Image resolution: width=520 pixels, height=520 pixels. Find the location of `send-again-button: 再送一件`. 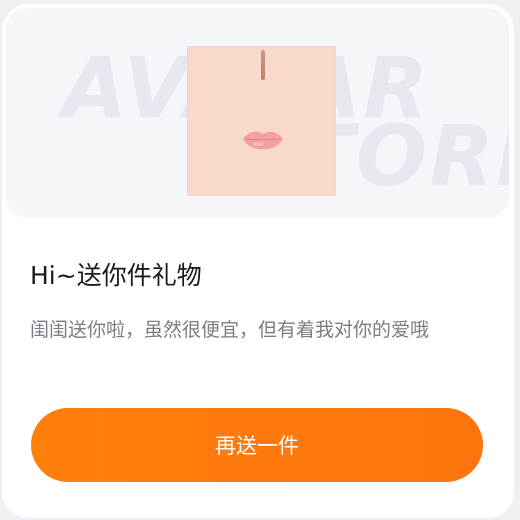

send-again-button: 再送一件 is located at coordinates (257, 445).